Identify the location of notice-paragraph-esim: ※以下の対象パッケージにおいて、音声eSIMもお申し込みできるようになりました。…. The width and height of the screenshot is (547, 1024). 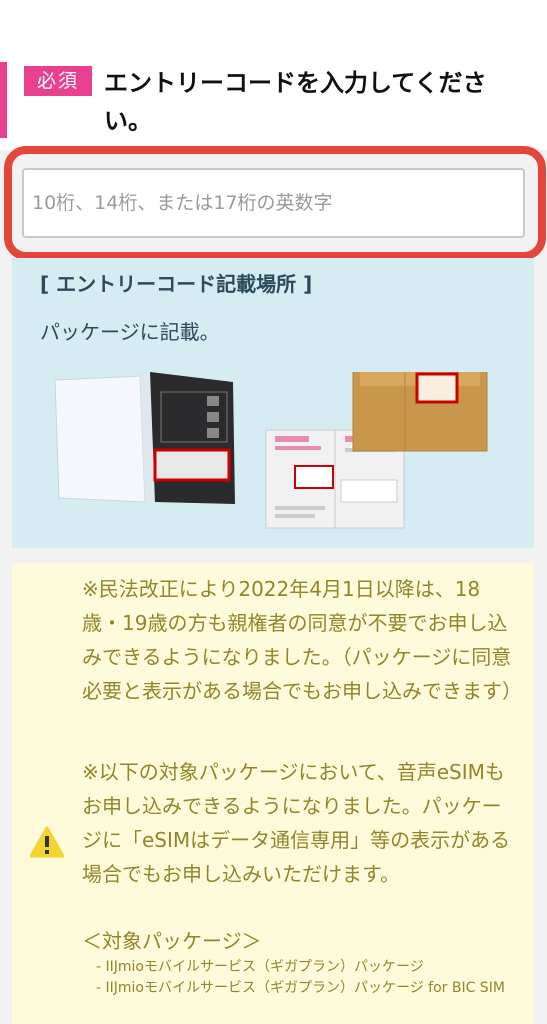
(296, 823).